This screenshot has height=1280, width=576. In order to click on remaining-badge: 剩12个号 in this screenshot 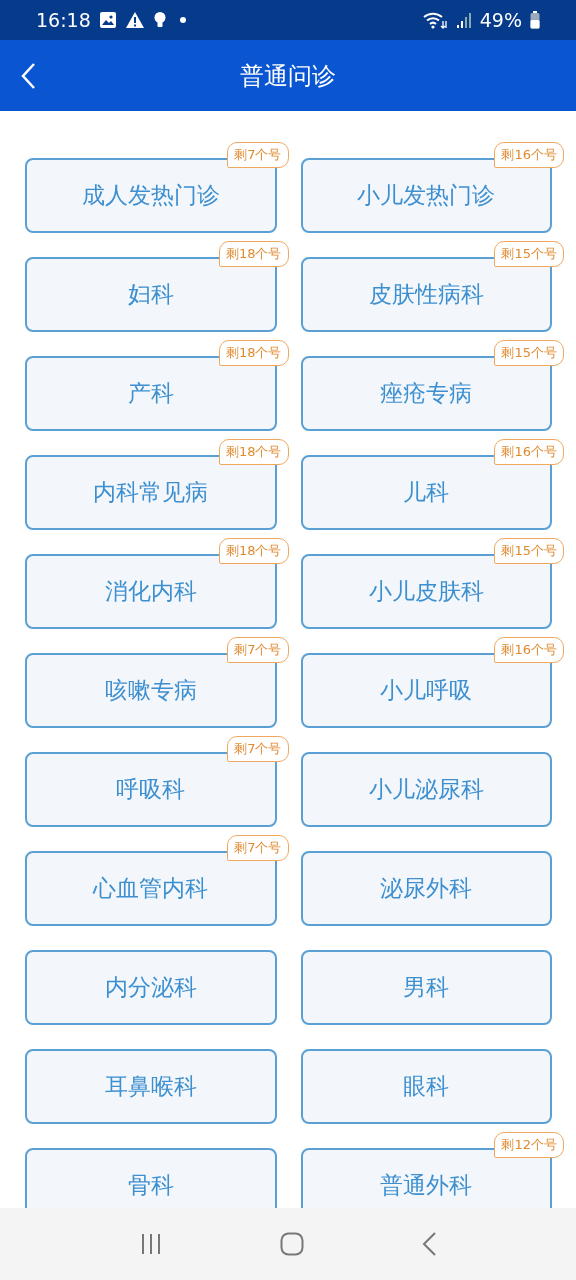, I will do `click(529, 1145)`.